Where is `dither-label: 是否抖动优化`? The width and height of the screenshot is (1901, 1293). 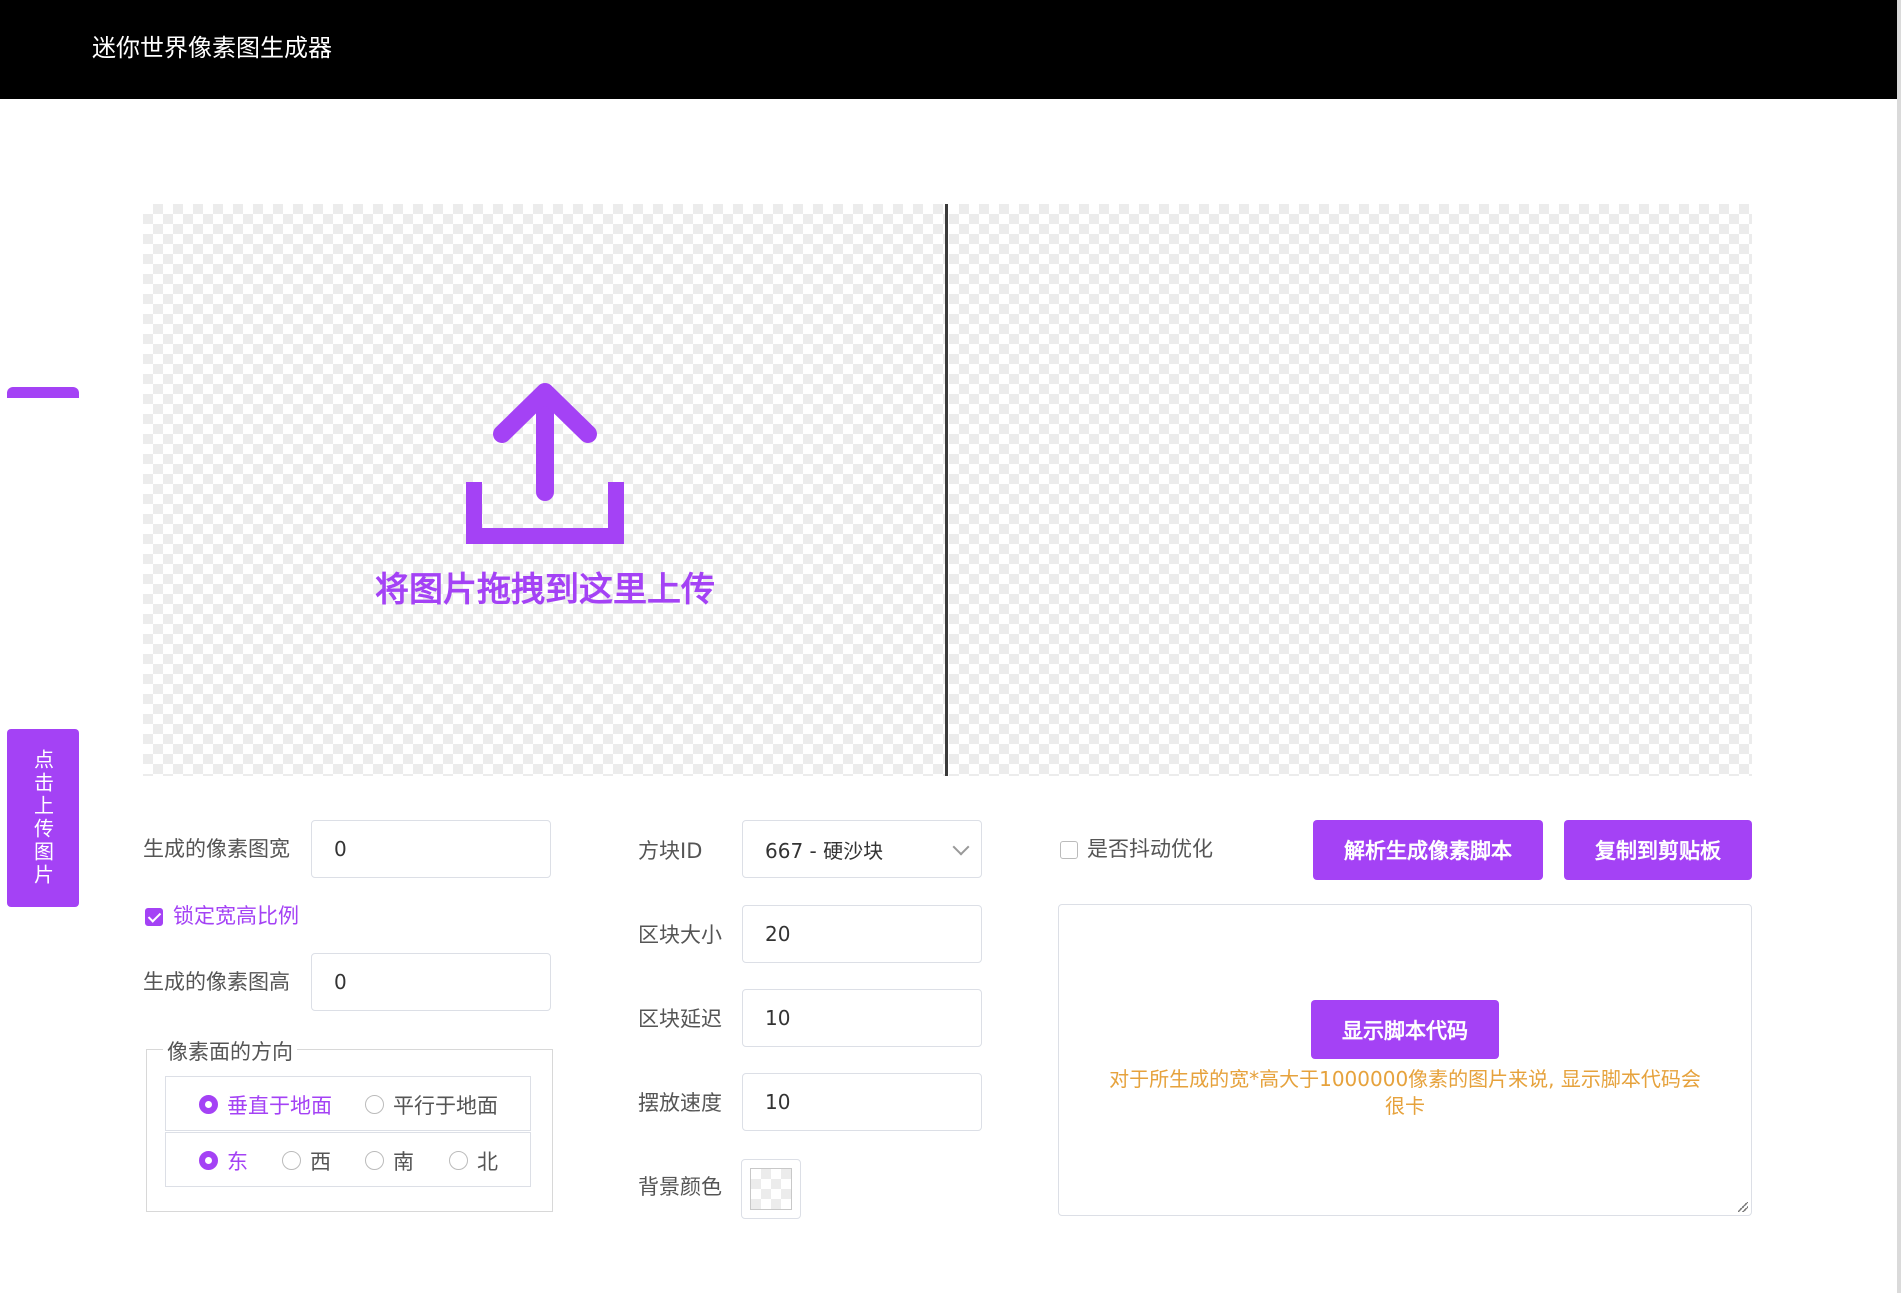
dither-label: 是否抖动优化 is located at coordinates (1150, 849).